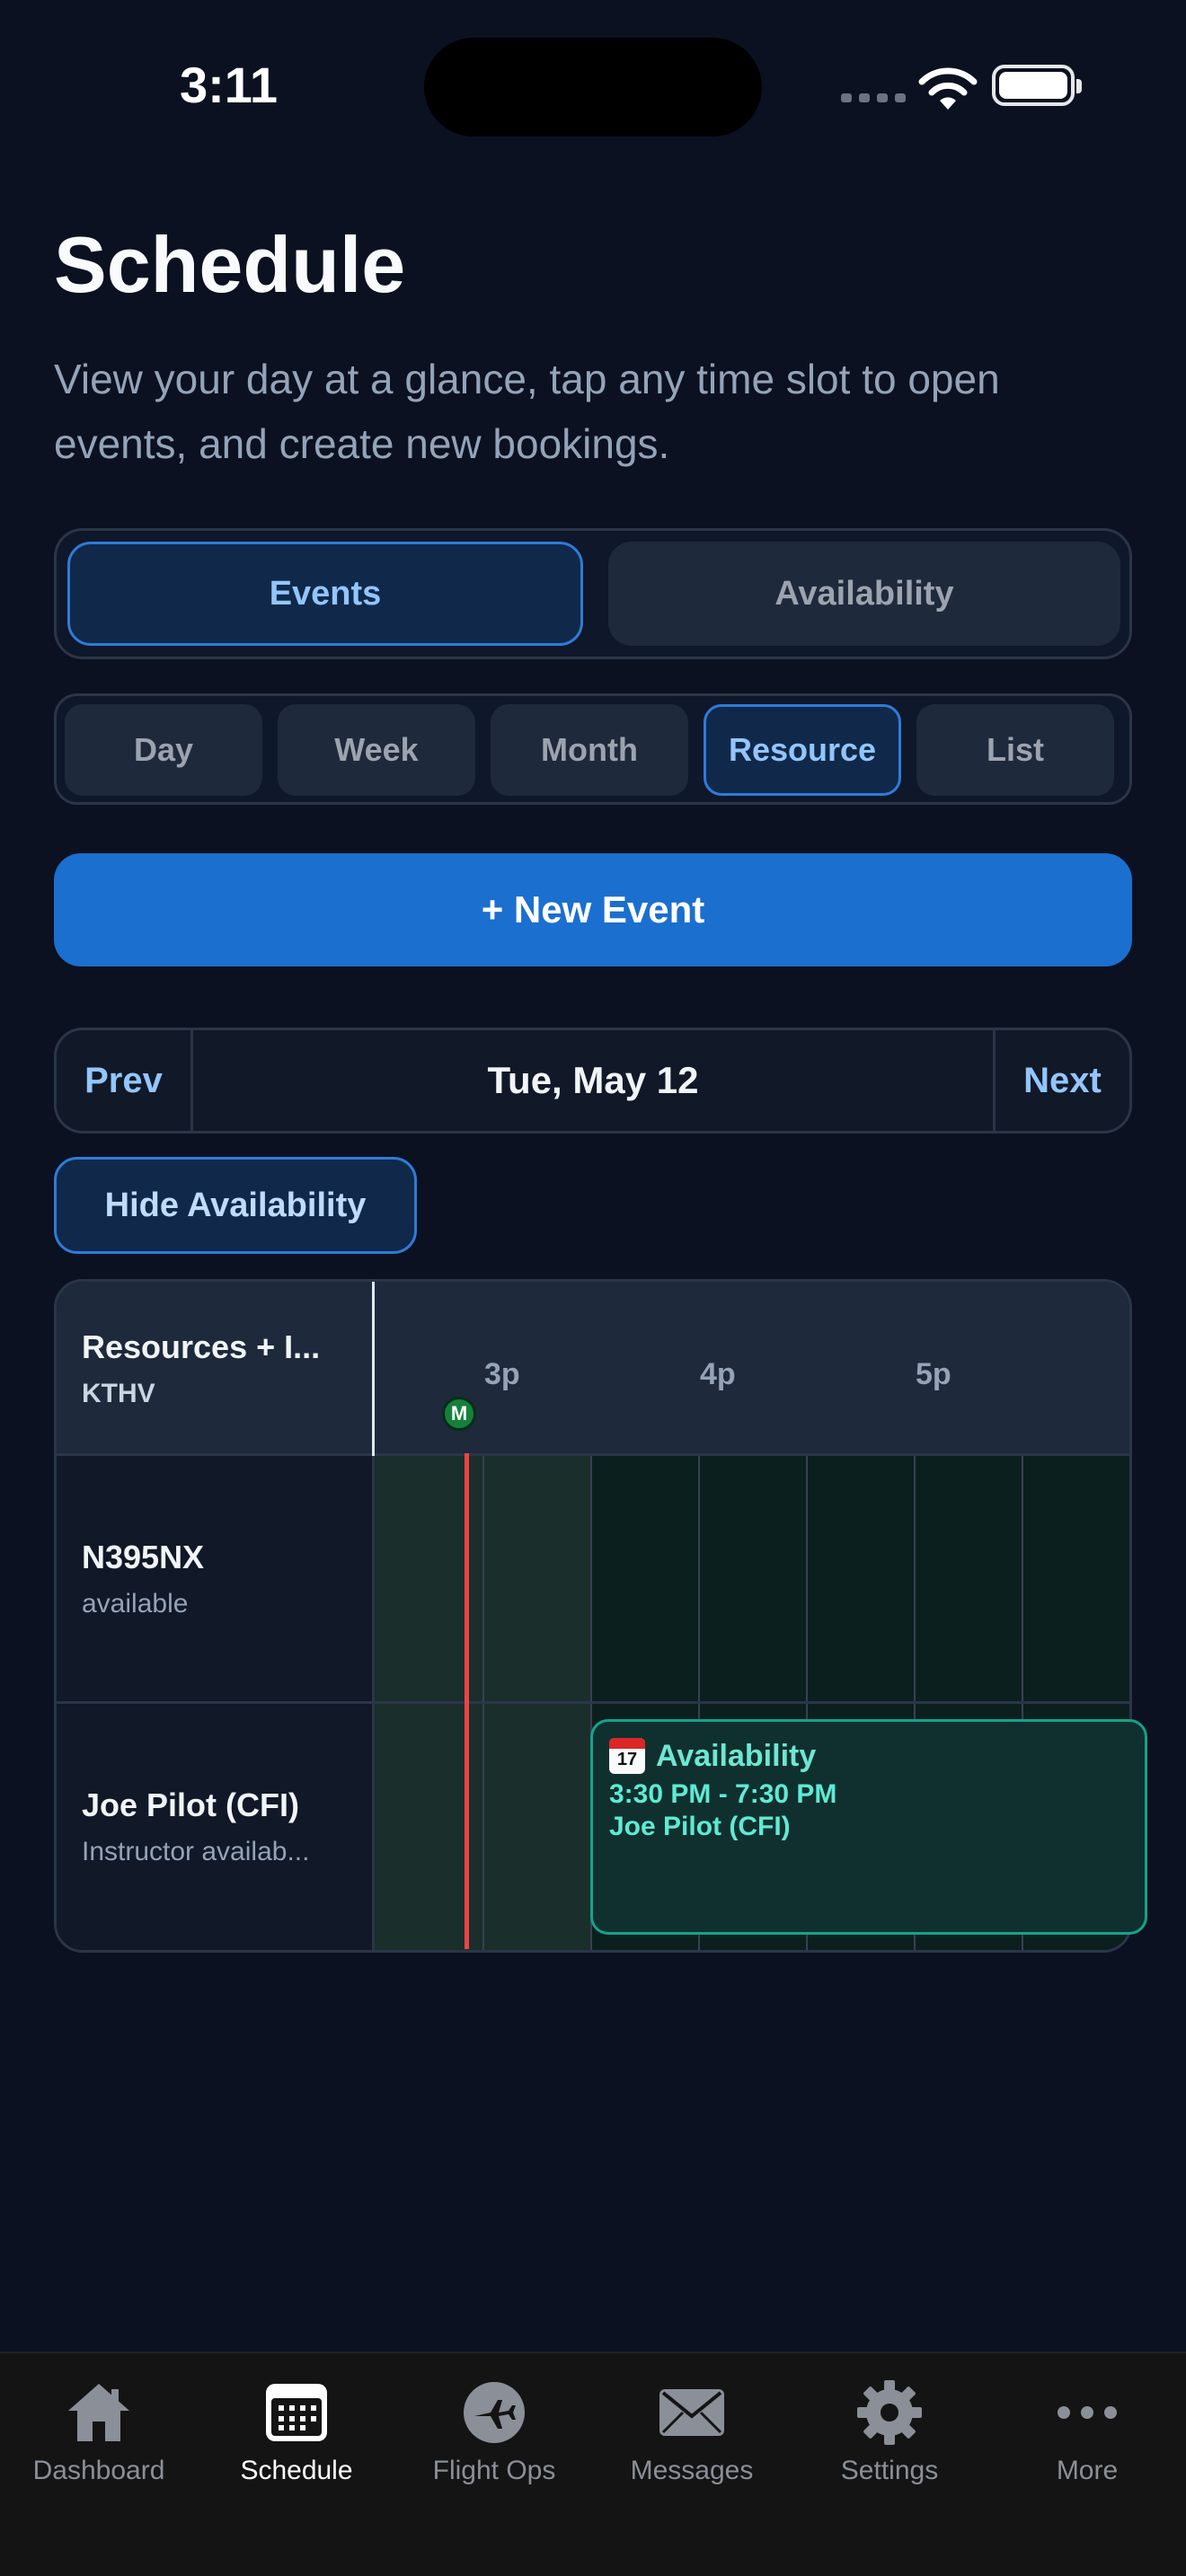 The image size is (1186, 2576). What do you see at coordinates (502, 1374) in the screenshot?
I see `hour-label-3p: 3p` at bounding box center [502, 1374].